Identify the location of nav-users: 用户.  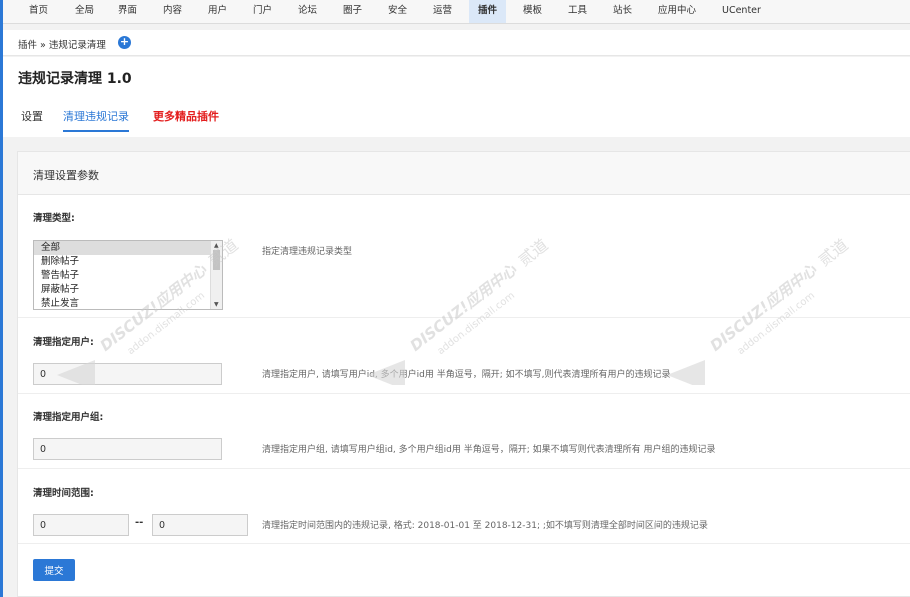
(217, 11).